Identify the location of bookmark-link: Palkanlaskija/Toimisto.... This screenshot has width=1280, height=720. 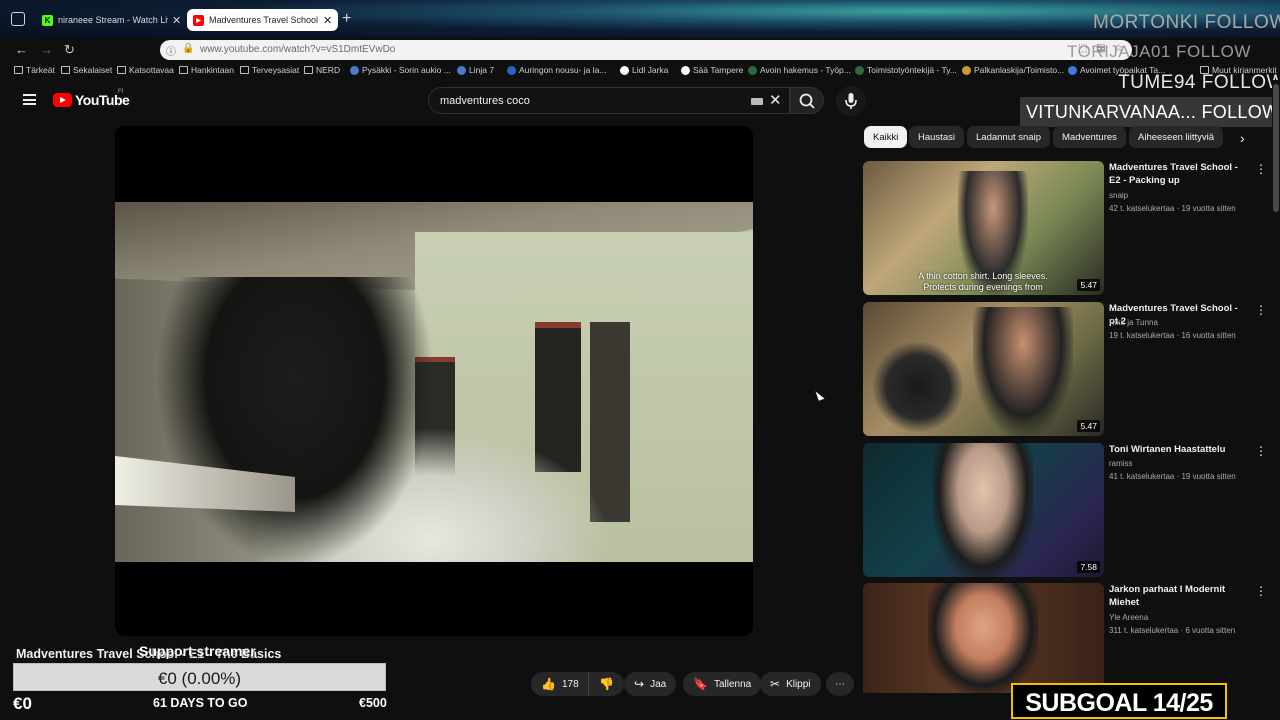
(1013, 70).